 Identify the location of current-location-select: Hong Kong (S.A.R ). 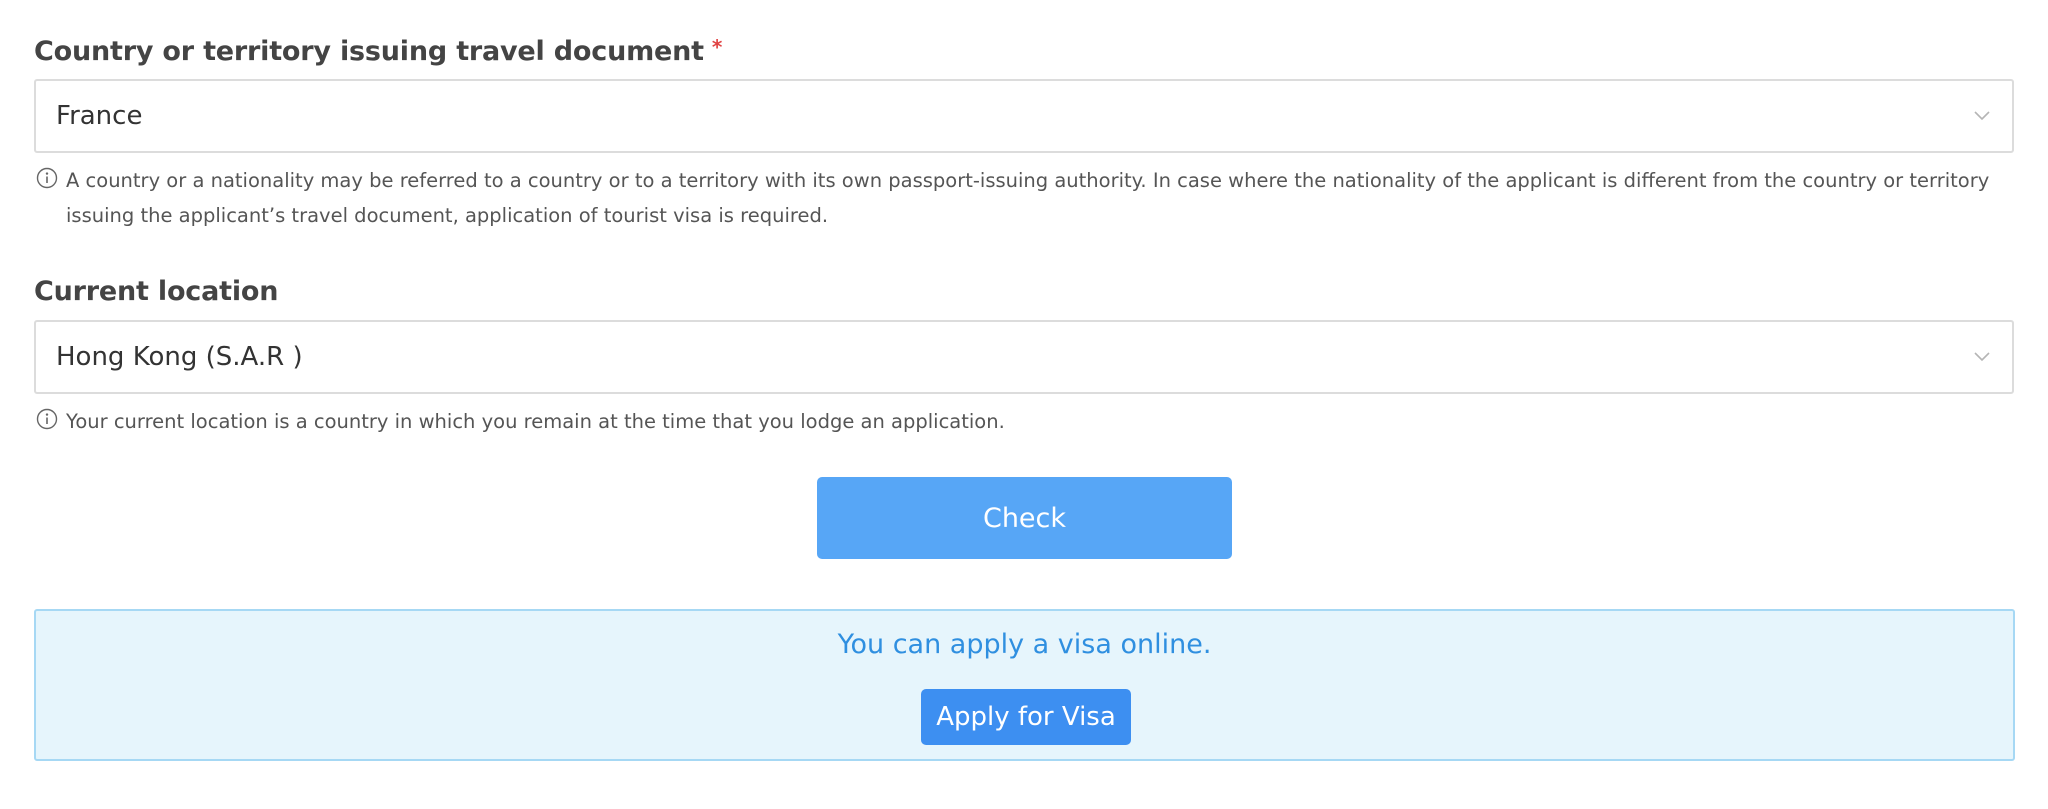
(1024, 357).